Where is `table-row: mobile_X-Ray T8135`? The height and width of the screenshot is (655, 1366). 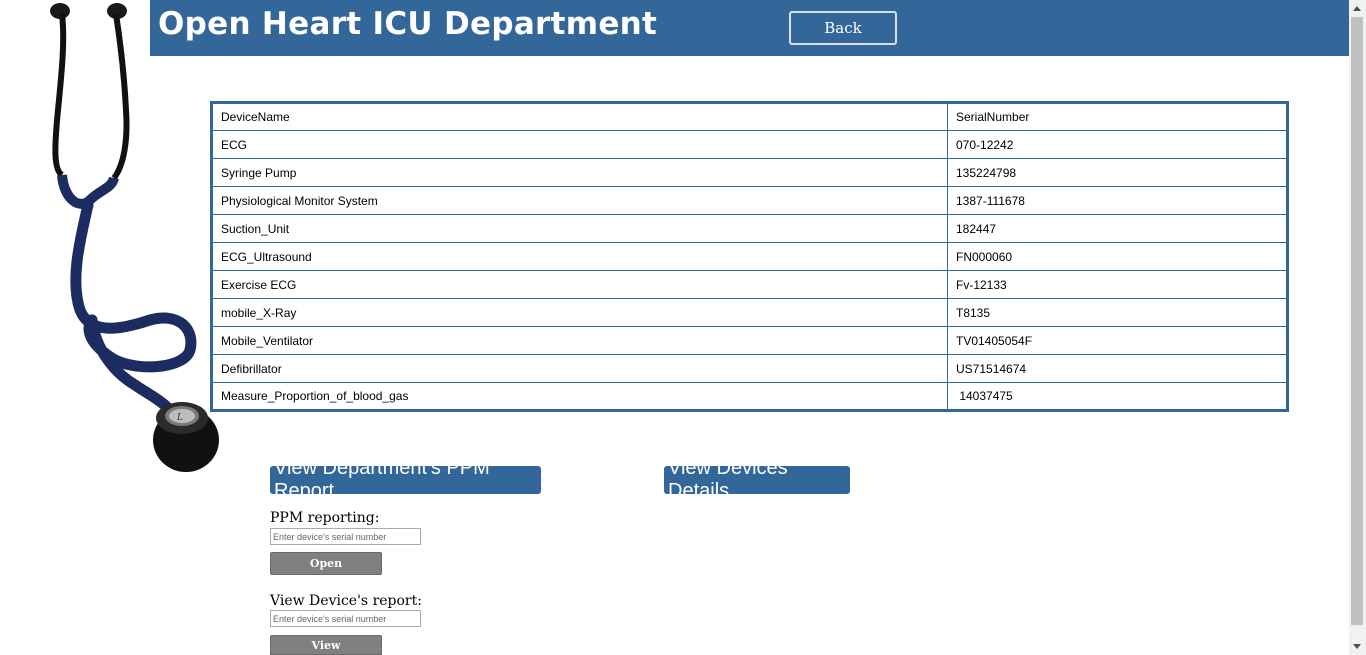
table-row: mobile_X-Ray T8135 is located at coordinates (749, 312).